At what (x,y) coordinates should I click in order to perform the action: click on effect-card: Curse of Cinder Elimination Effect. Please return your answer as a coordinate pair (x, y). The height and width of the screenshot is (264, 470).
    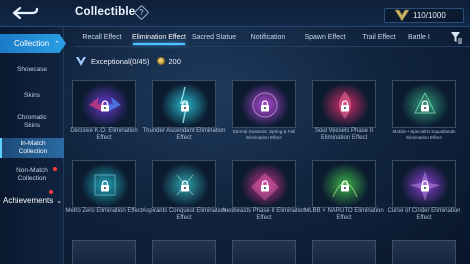
    Looking at the image, I should click on (424, 192).